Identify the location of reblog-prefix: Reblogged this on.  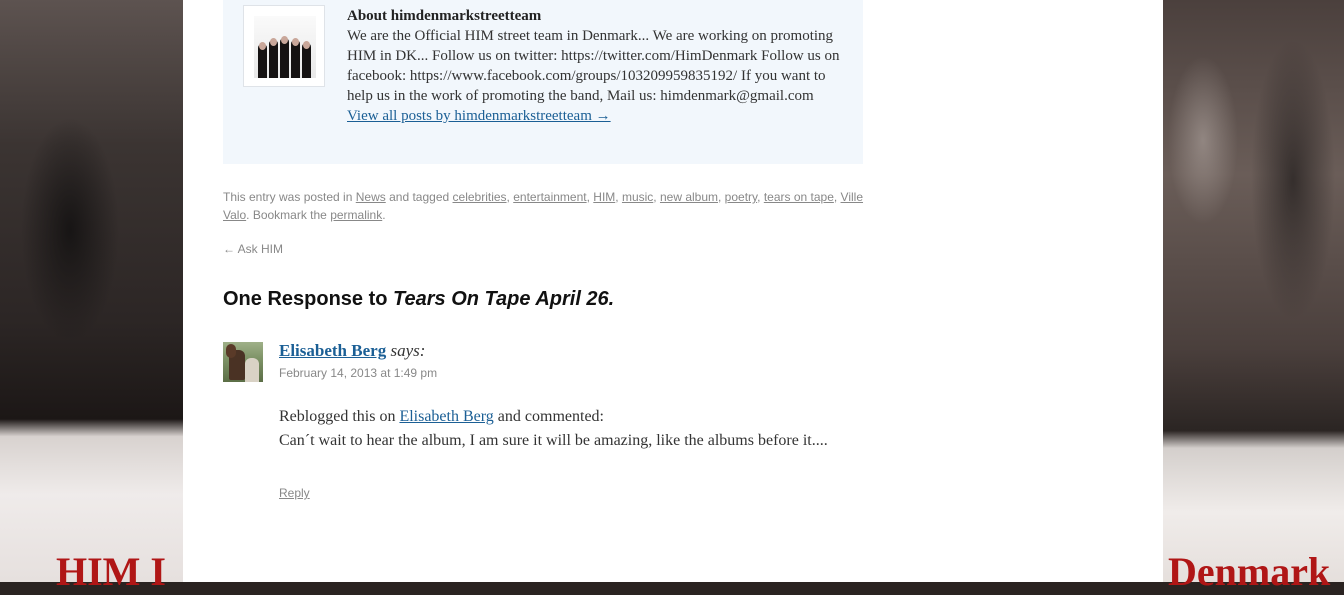
(337, 416).